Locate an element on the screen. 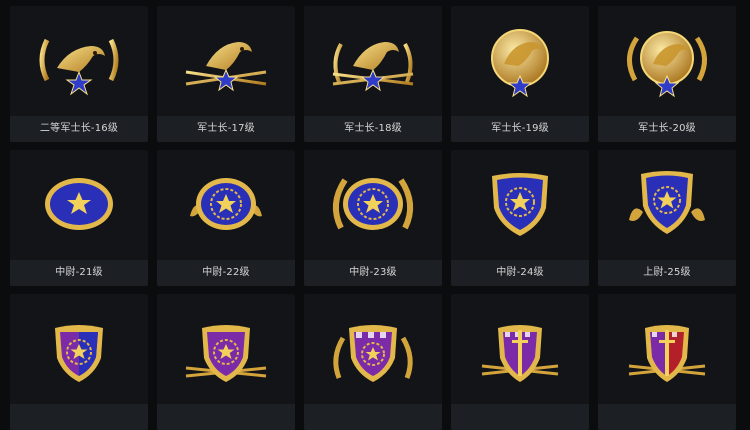 The height and width of the screenshot is (430, 750). badge-card-22: 中尉-22级 is located at coordinates (226, 218).